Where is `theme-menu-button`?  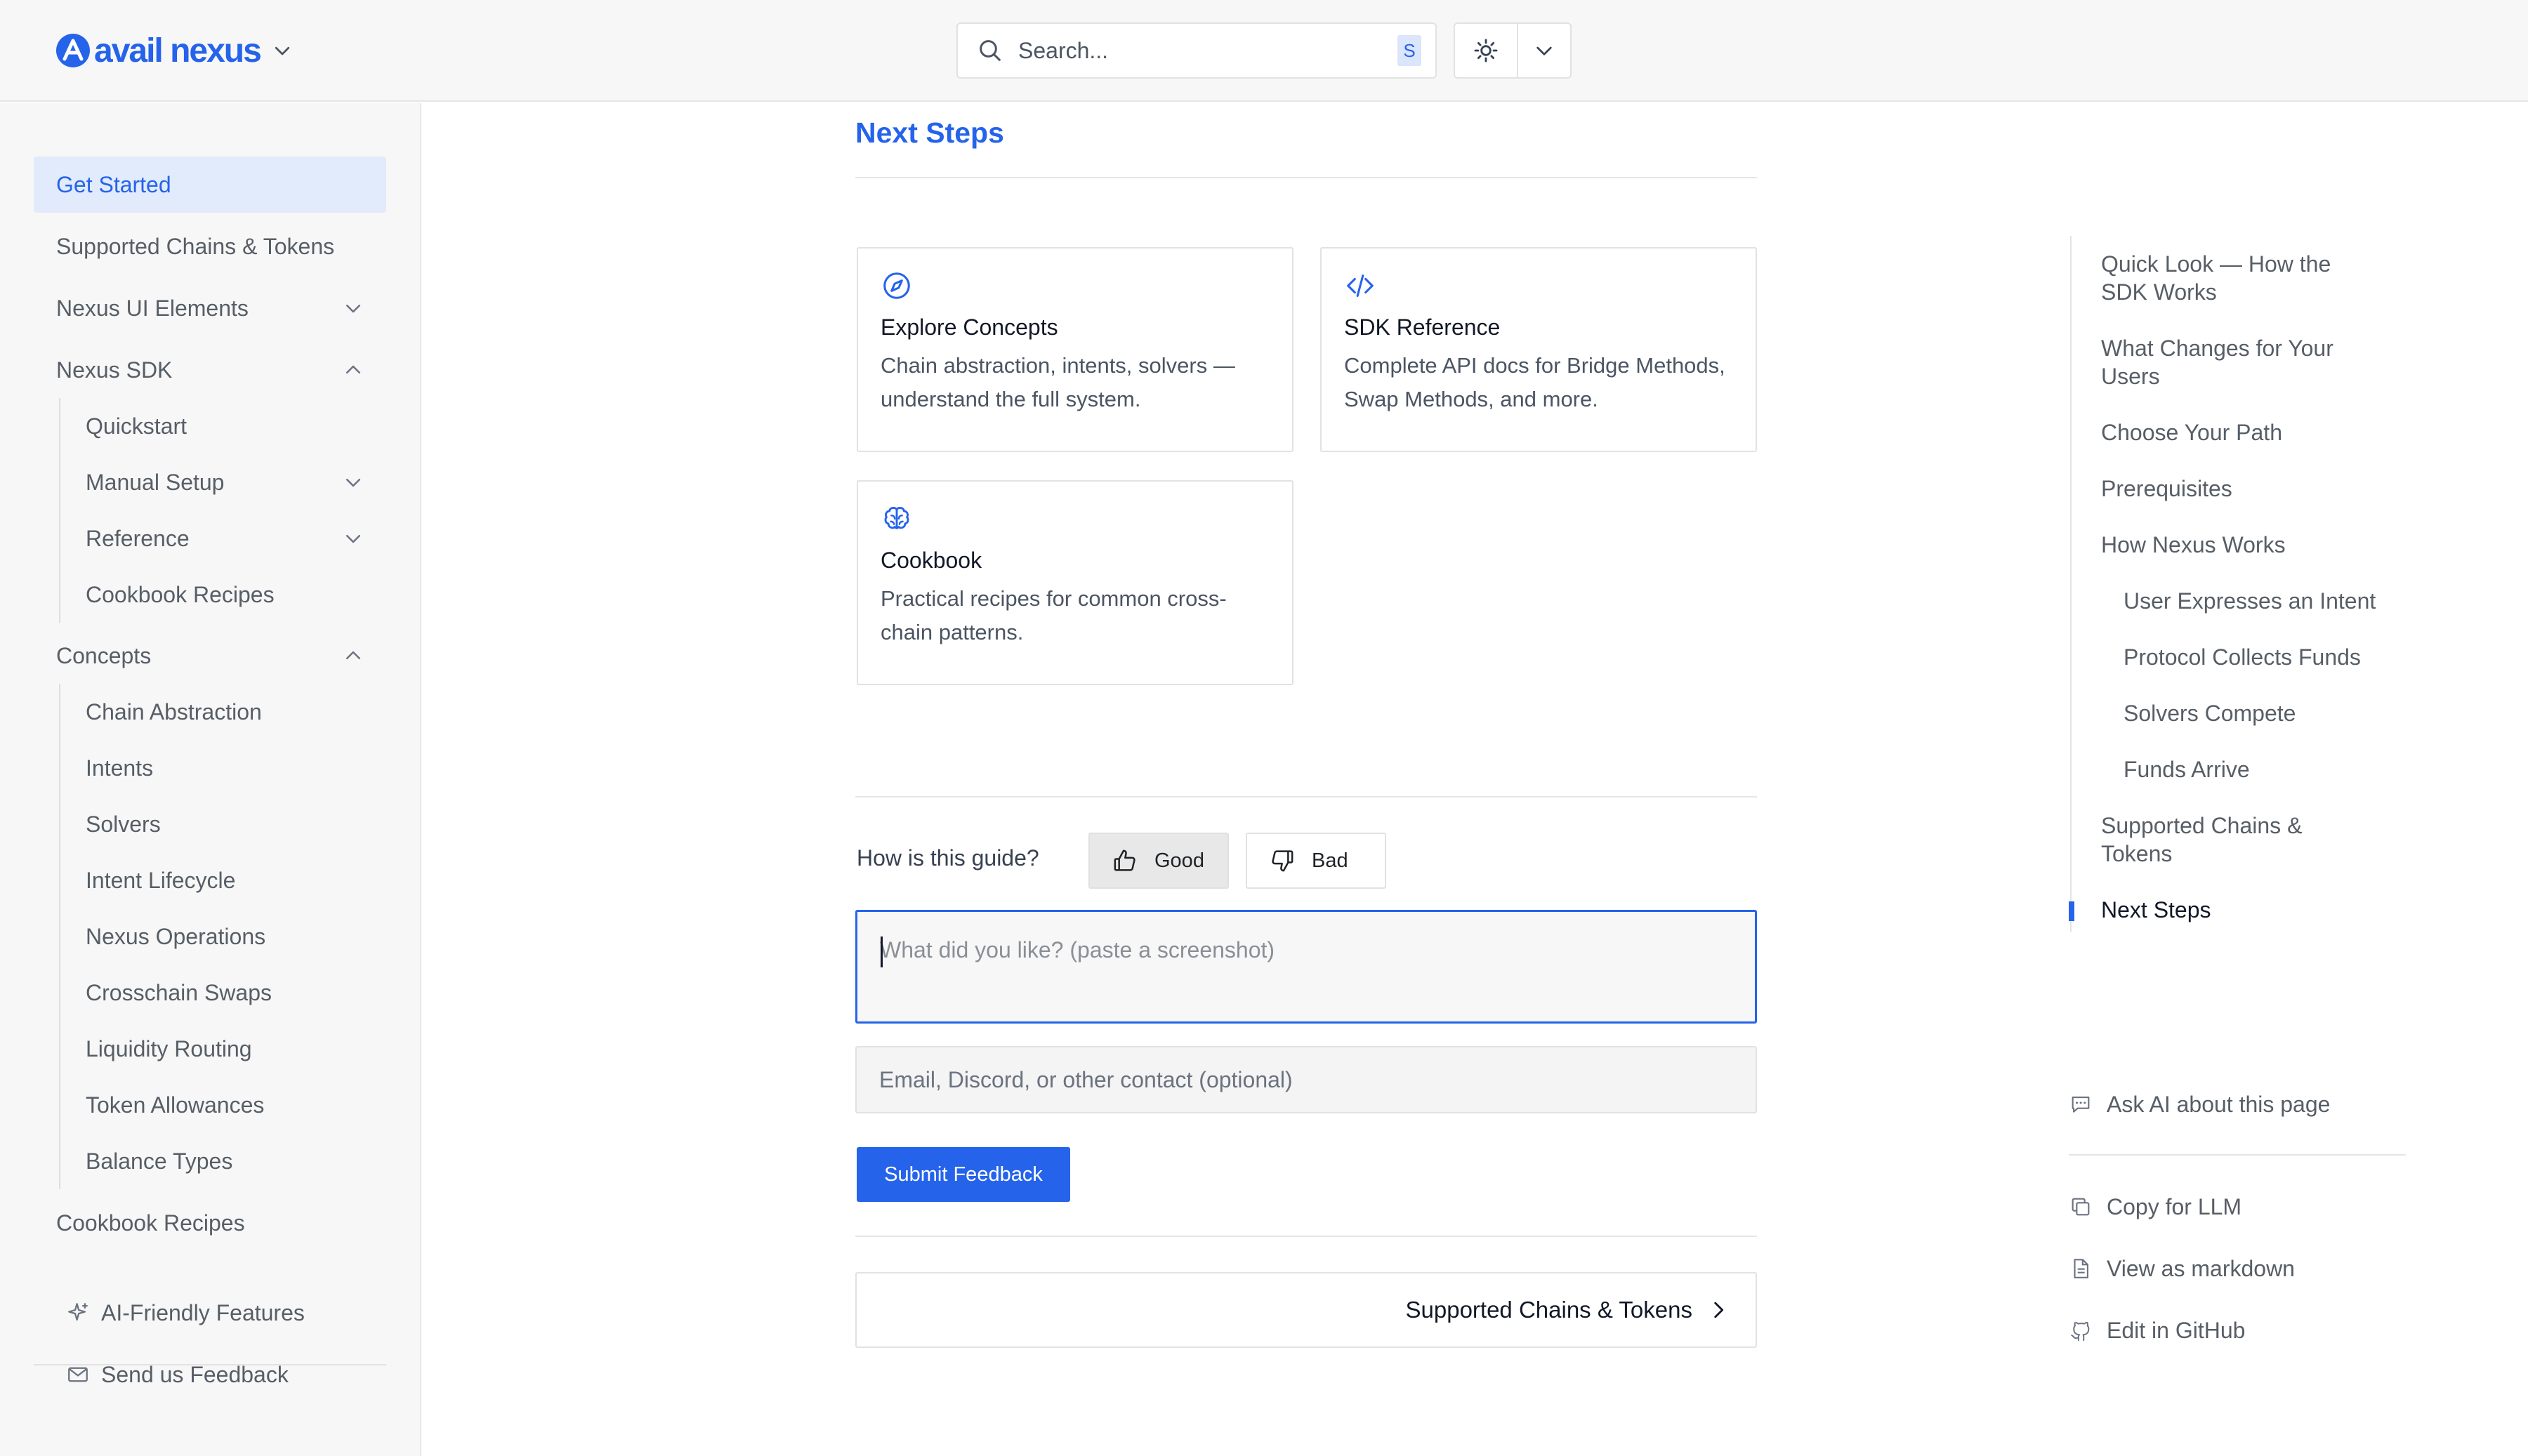
theme-menu-button is located at coordinates (1544, 50).